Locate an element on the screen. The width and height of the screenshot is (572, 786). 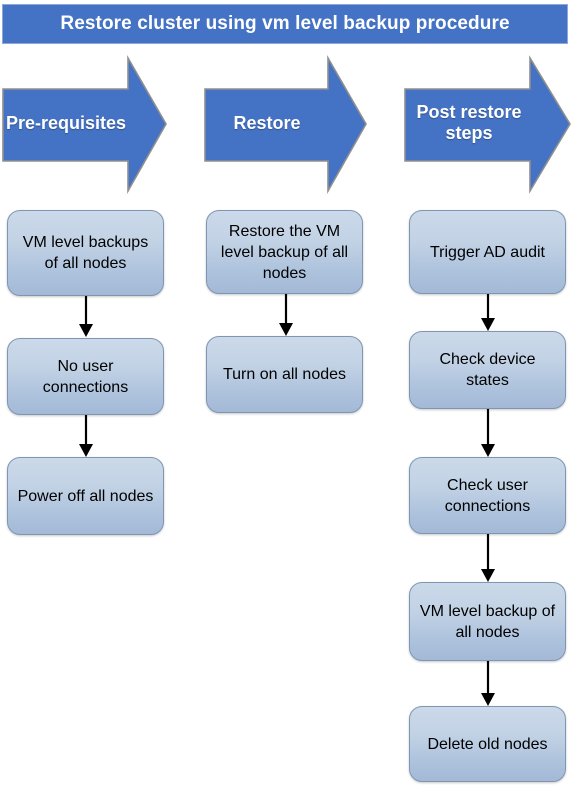
step-box-label: No user connections is located at coordinates (85, 376).